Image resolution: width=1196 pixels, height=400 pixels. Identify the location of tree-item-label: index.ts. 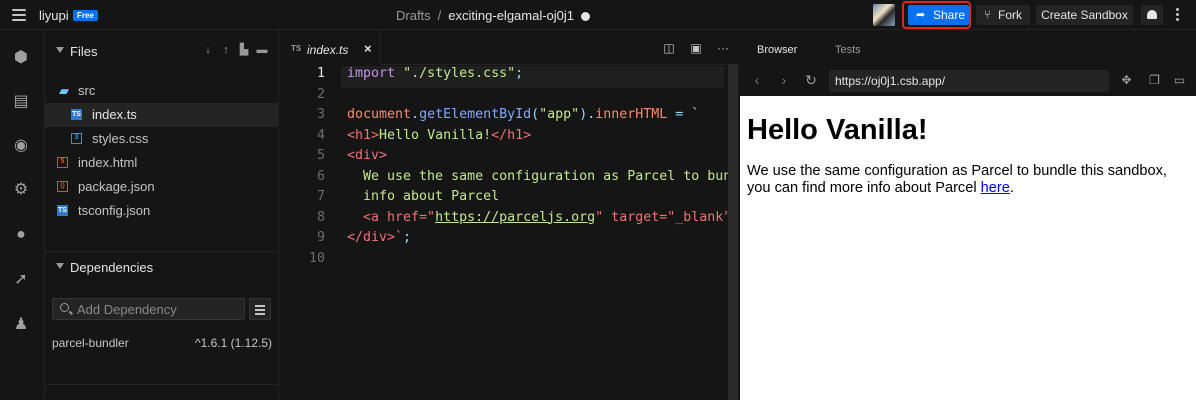
(114, 114).